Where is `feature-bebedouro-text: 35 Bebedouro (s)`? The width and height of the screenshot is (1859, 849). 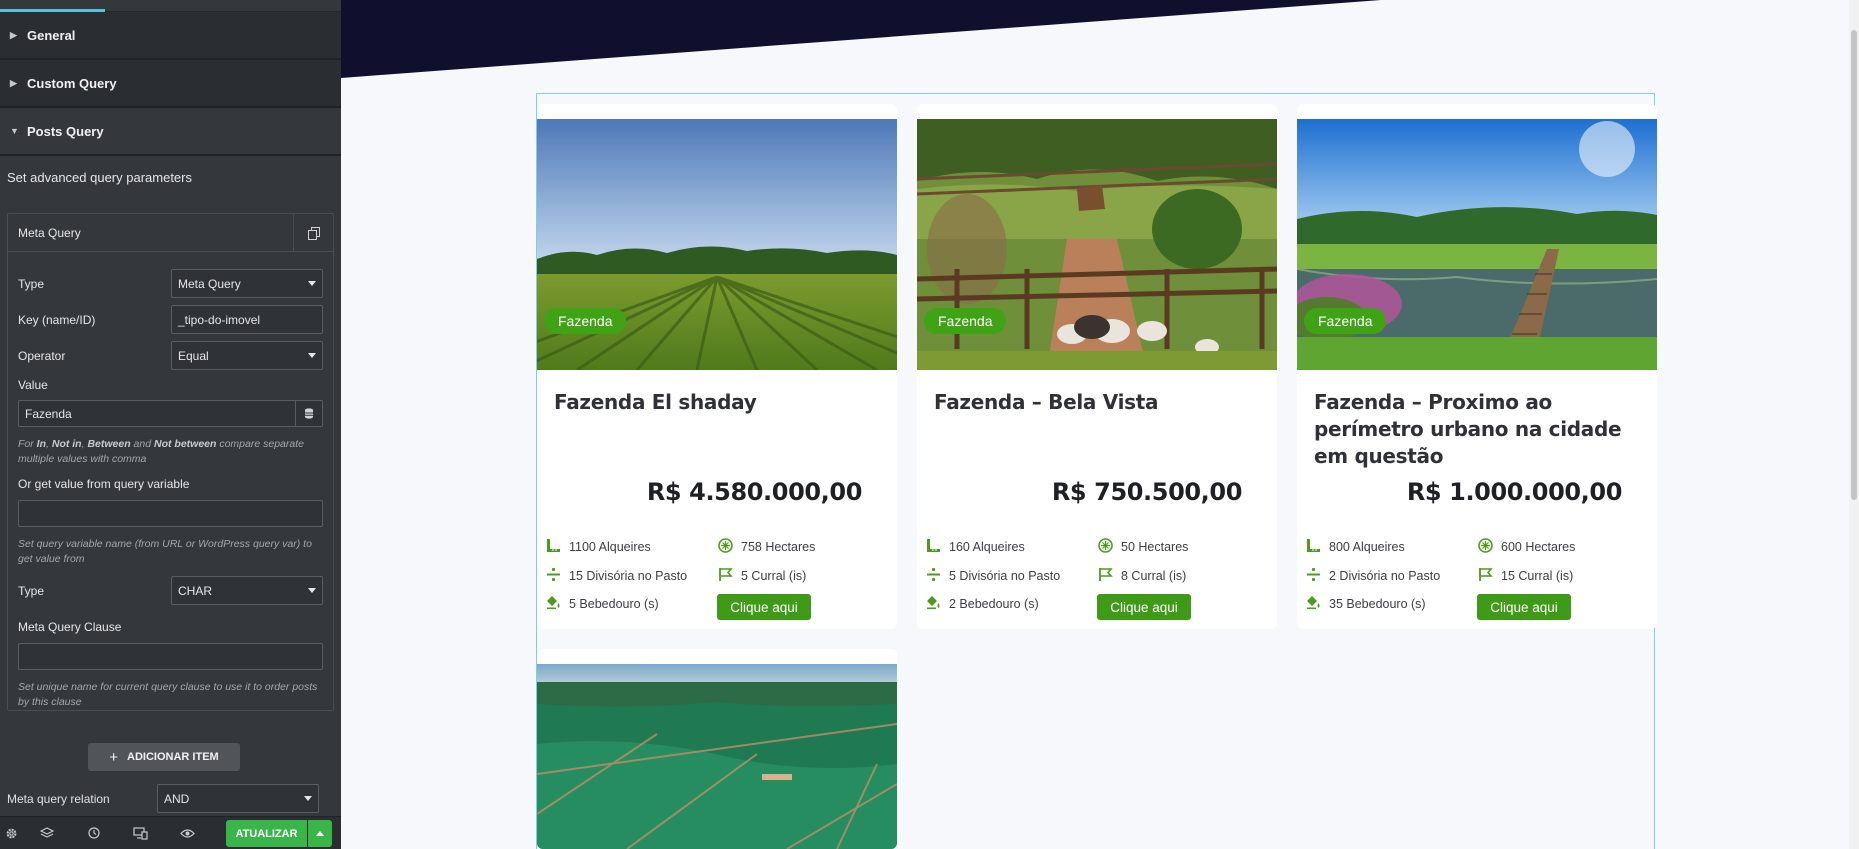
feature-bebedouro-text: 35 Bebedouro (s) is located at coordinates (1377, 604).